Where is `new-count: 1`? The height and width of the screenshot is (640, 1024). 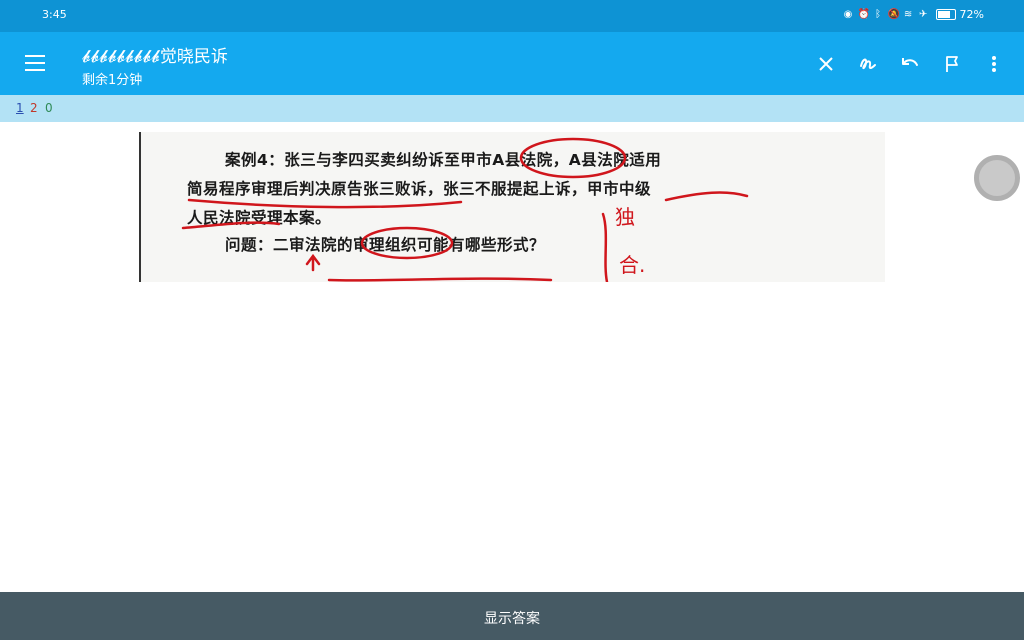 new-count: 1 is located at coordinates (20, 108).